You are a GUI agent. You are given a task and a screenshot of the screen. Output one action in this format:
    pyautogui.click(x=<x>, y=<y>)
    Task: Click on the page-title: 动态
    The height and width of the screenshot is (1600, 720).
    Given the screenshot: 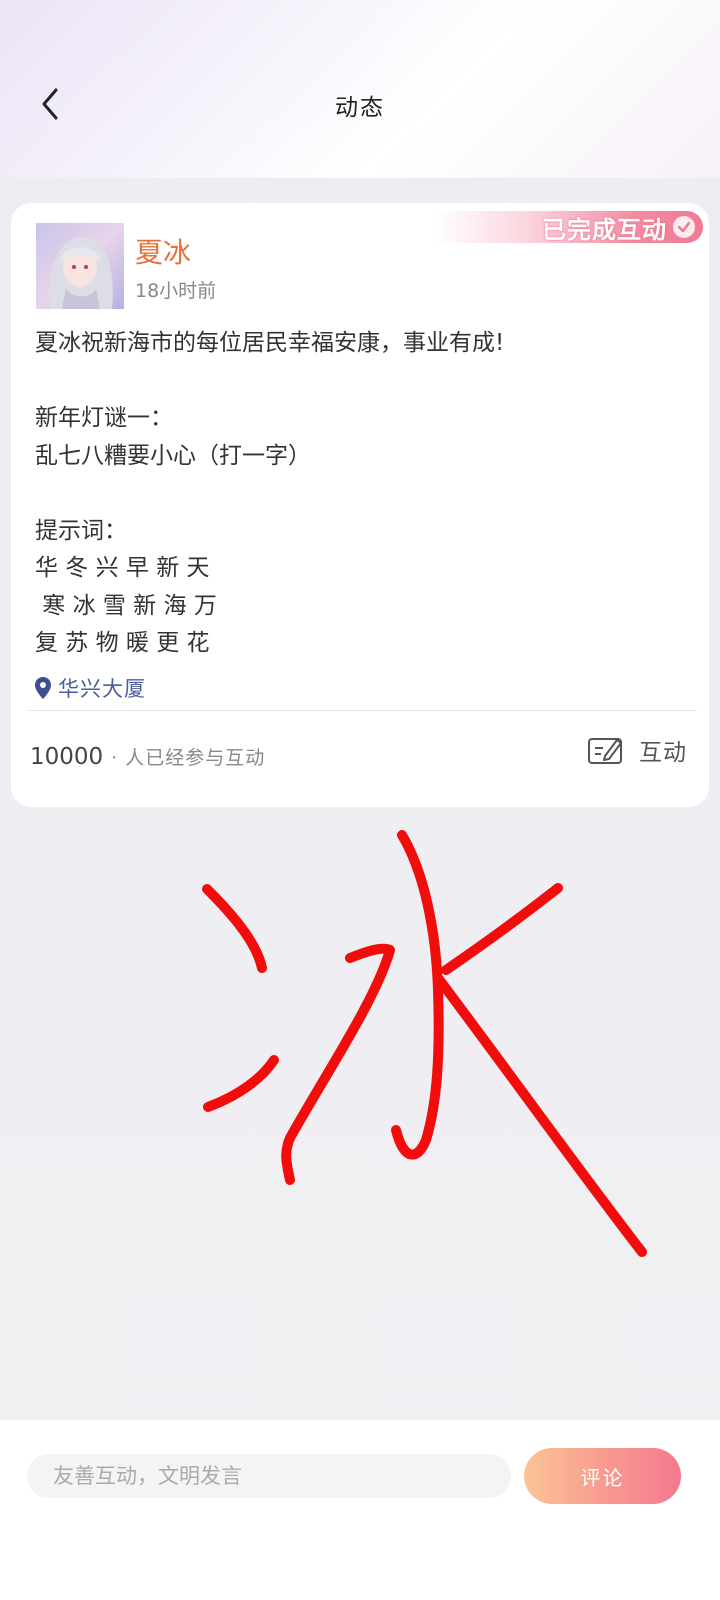 What is the action you would take?
    pyautogui.click(x=360, y=108)
    